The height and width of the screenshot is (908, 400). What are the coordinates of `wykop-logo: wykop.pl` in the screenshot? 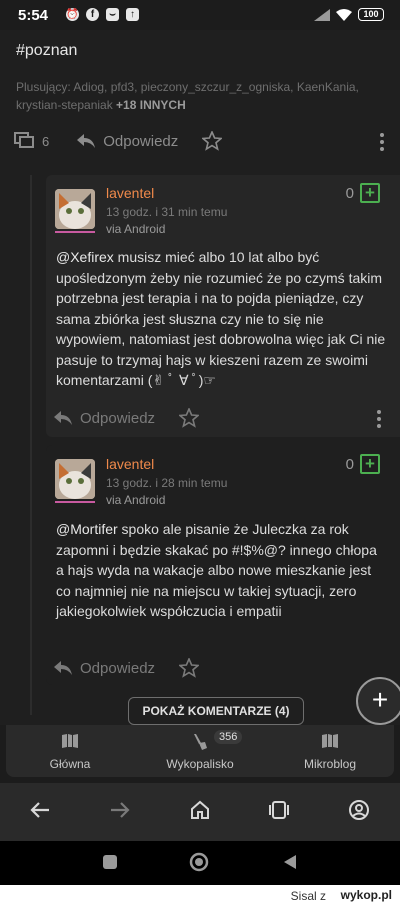 It's located at (366, 895).